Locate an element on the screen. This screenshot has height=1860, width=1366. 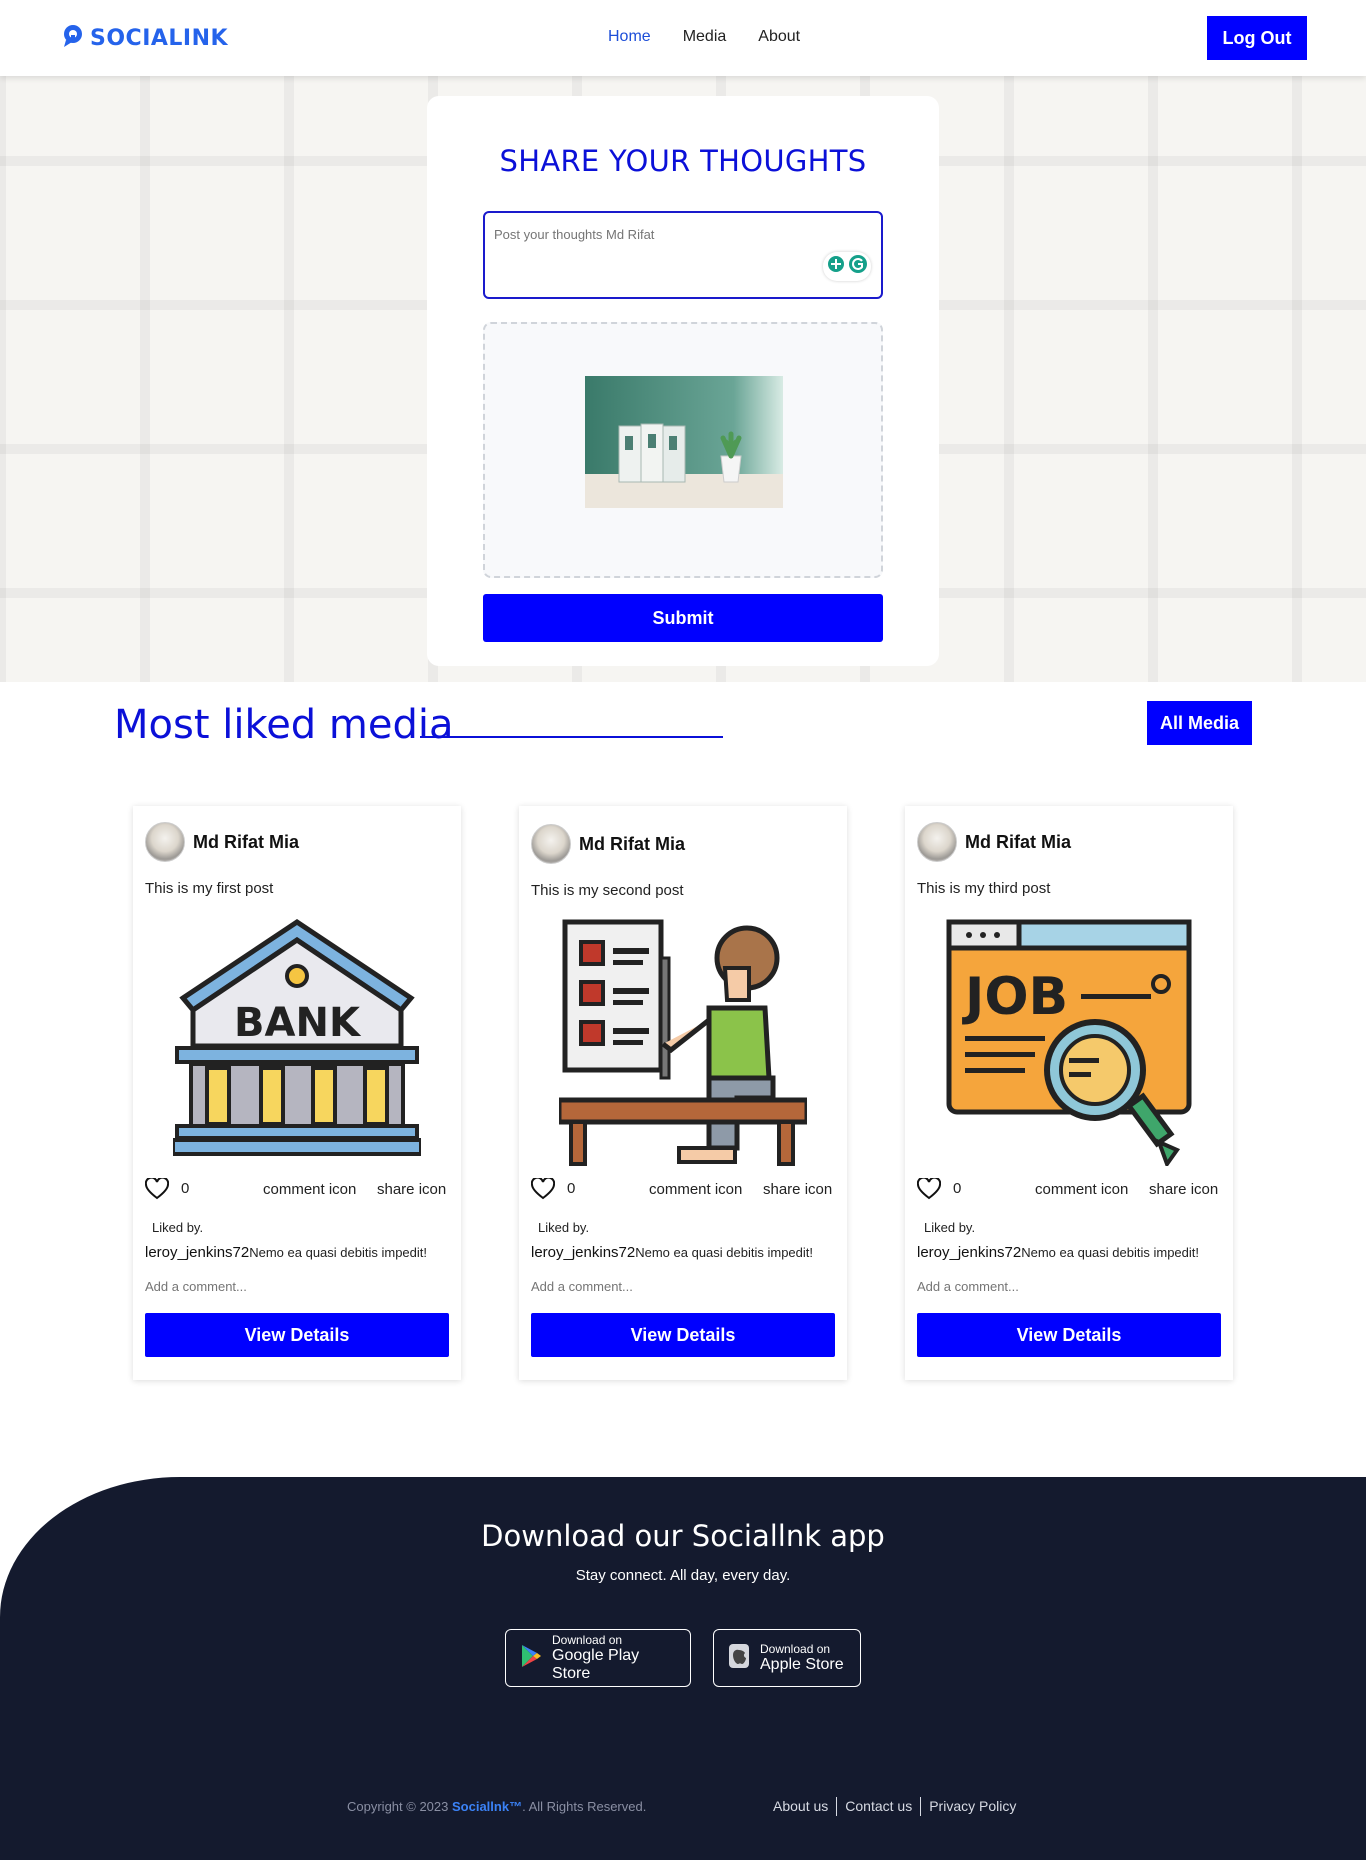
app-download-title: Download our Sociallnk app is located at coordinates (683, 1536).